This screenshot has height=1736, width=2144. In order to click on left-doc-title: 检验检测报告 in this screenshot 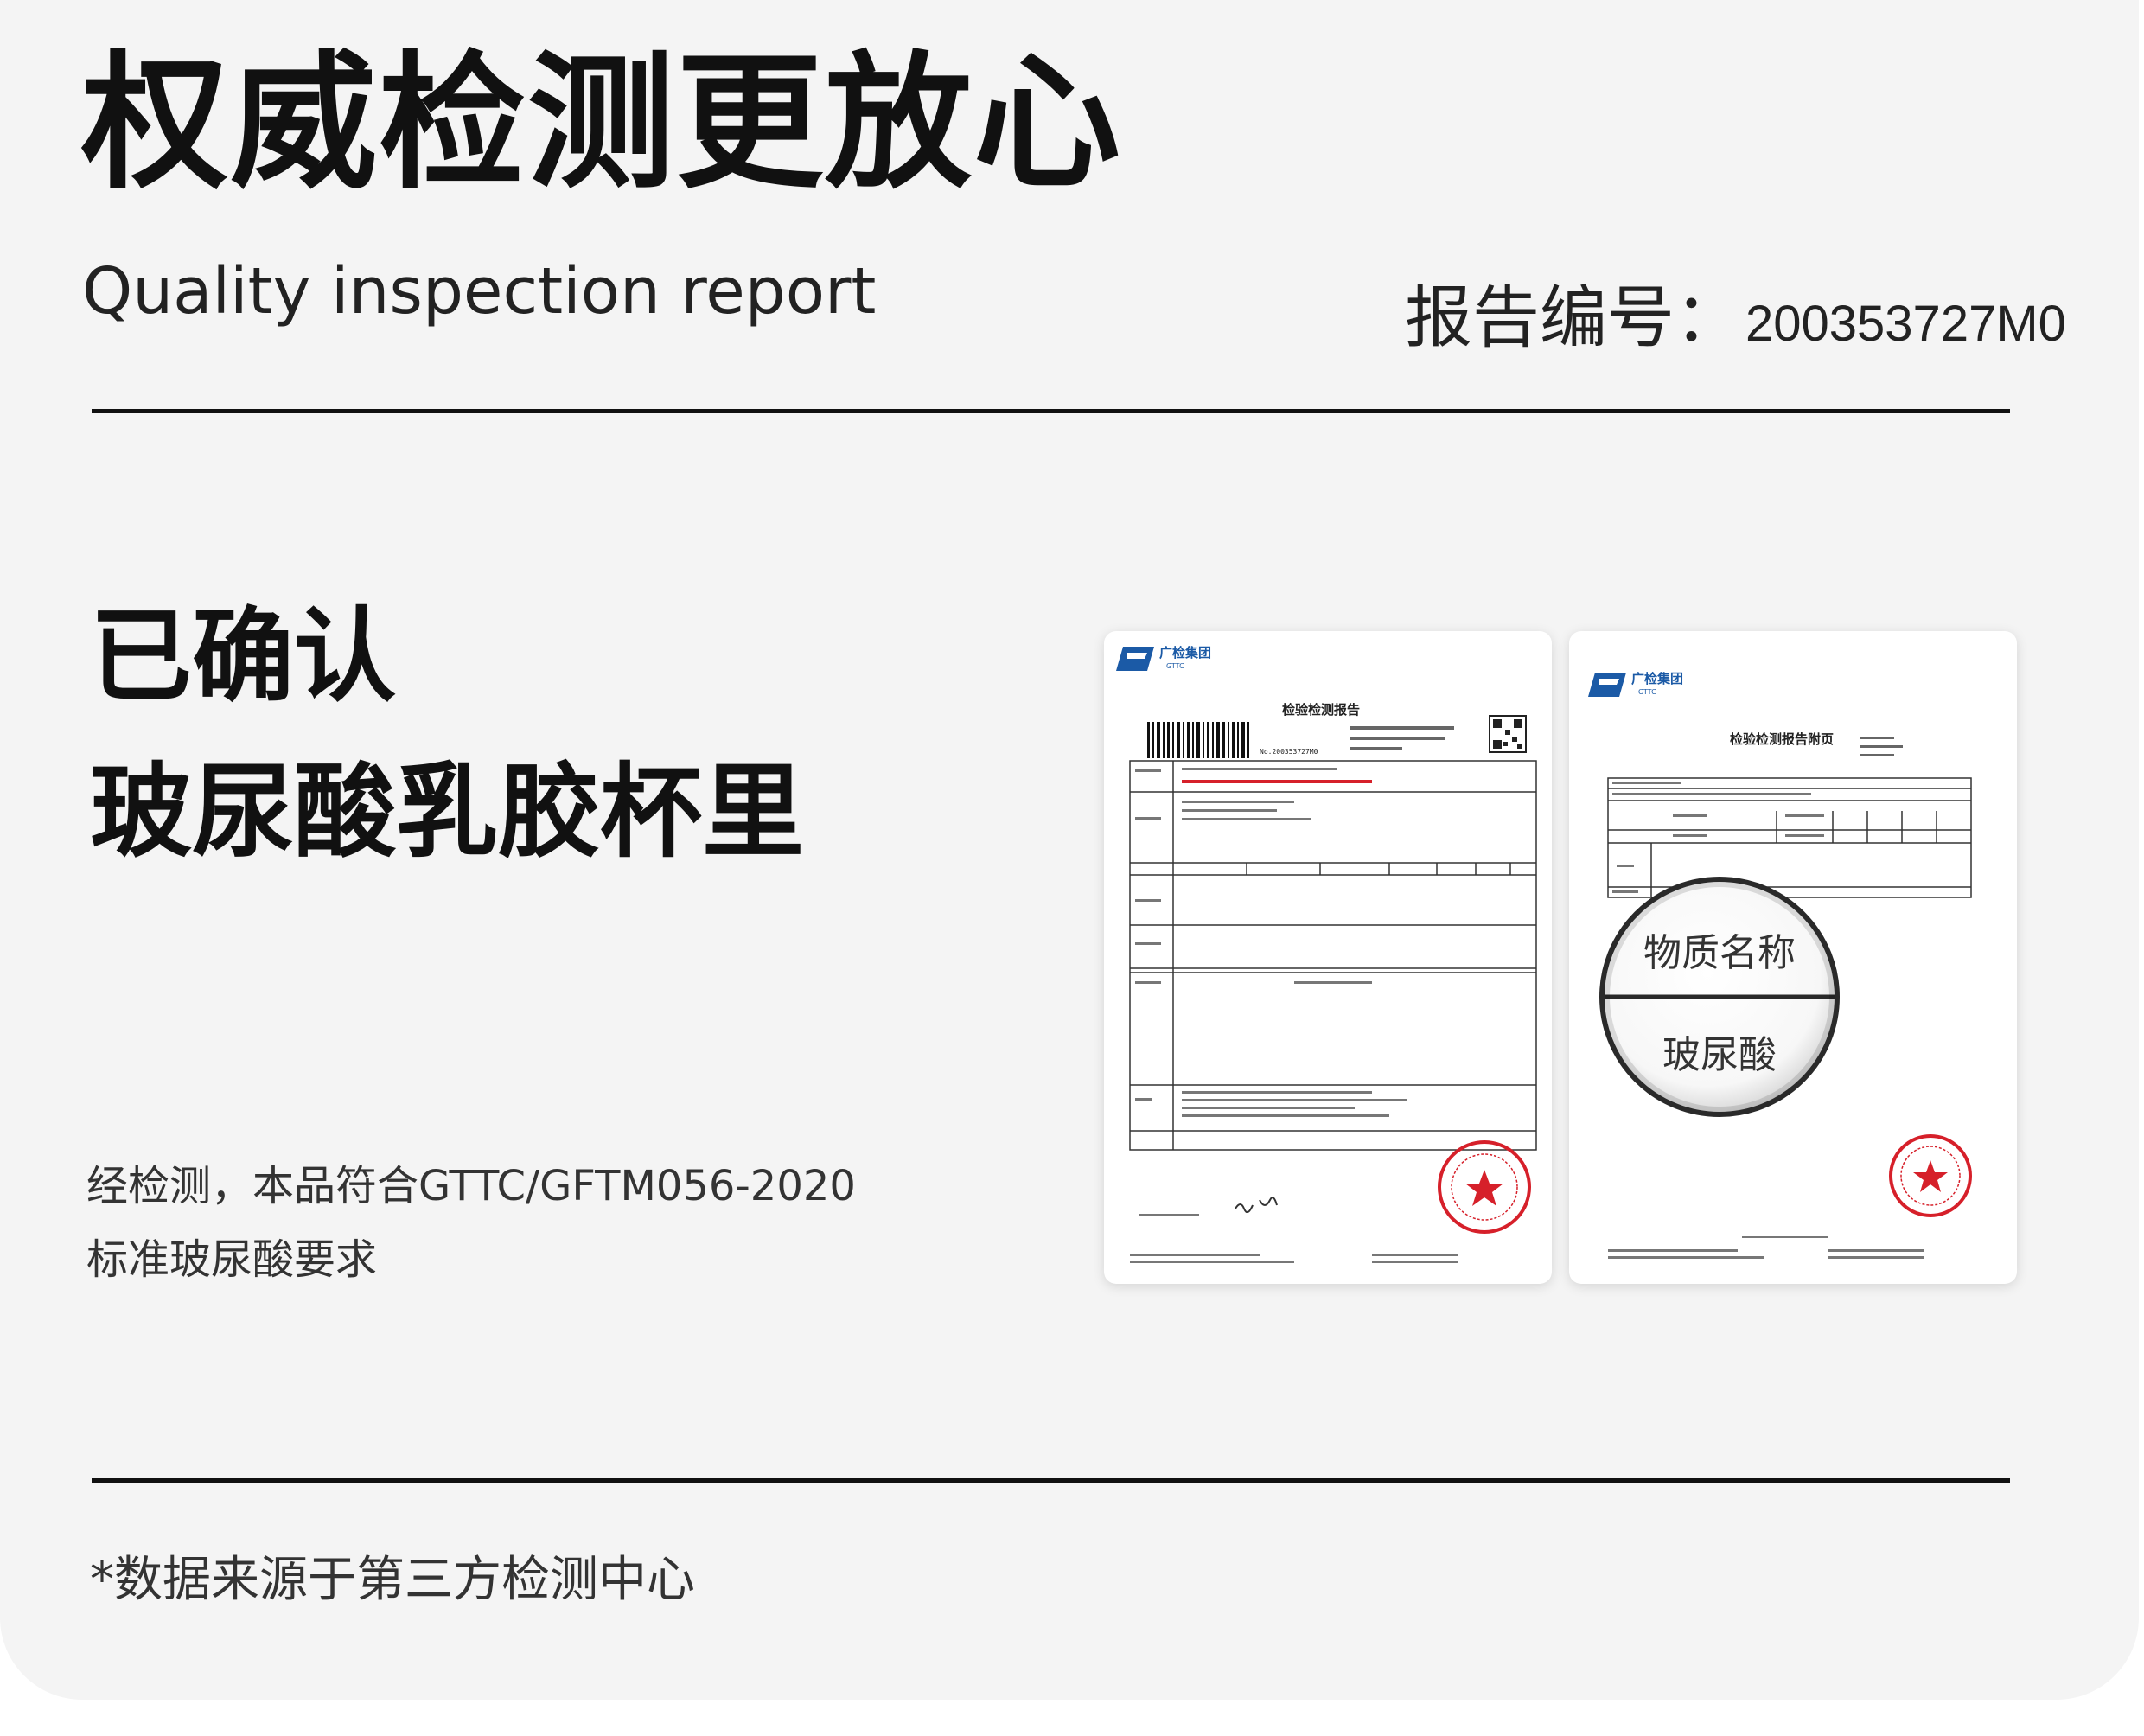, I will do `click(1321, 710)`.